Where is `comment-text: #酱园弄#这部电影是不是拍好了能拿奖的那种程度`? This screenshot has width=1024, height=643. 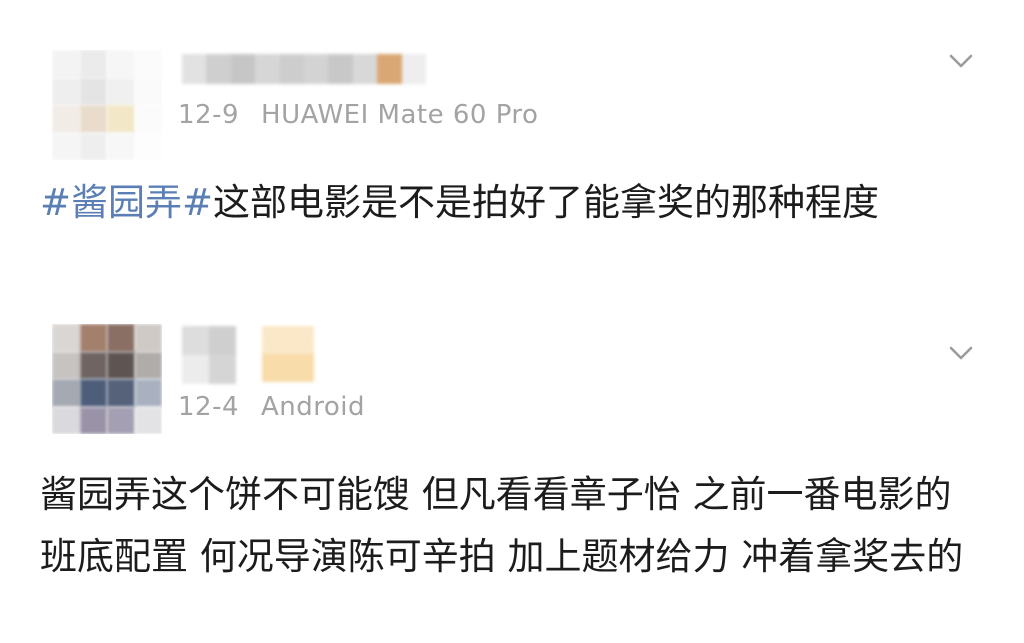 comment-text: #酱园弄#这部电影是不是拍好了能拿奖的那种程度 is located at coordinates (510, 203).